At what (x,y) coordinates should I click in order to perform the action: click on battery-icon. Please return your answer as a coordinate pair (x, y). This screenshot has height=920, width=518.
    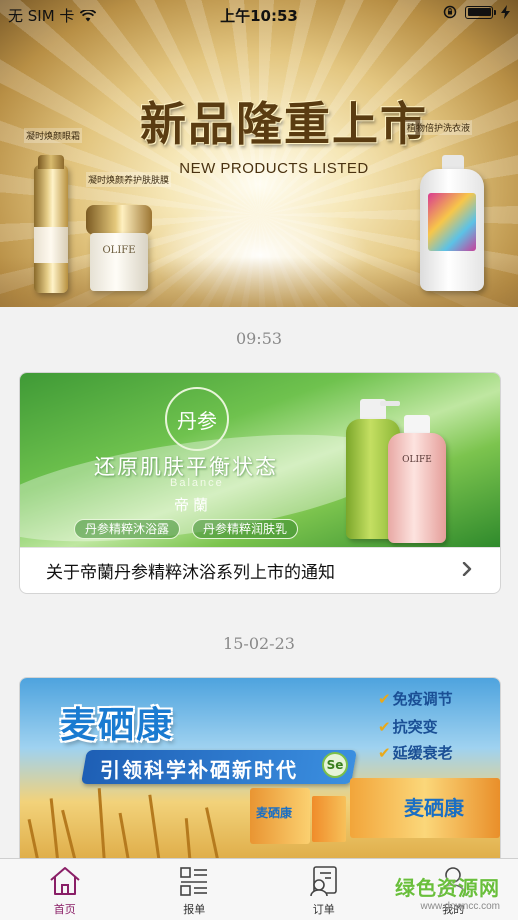
    Looking at the image, I should click on (480, 12).